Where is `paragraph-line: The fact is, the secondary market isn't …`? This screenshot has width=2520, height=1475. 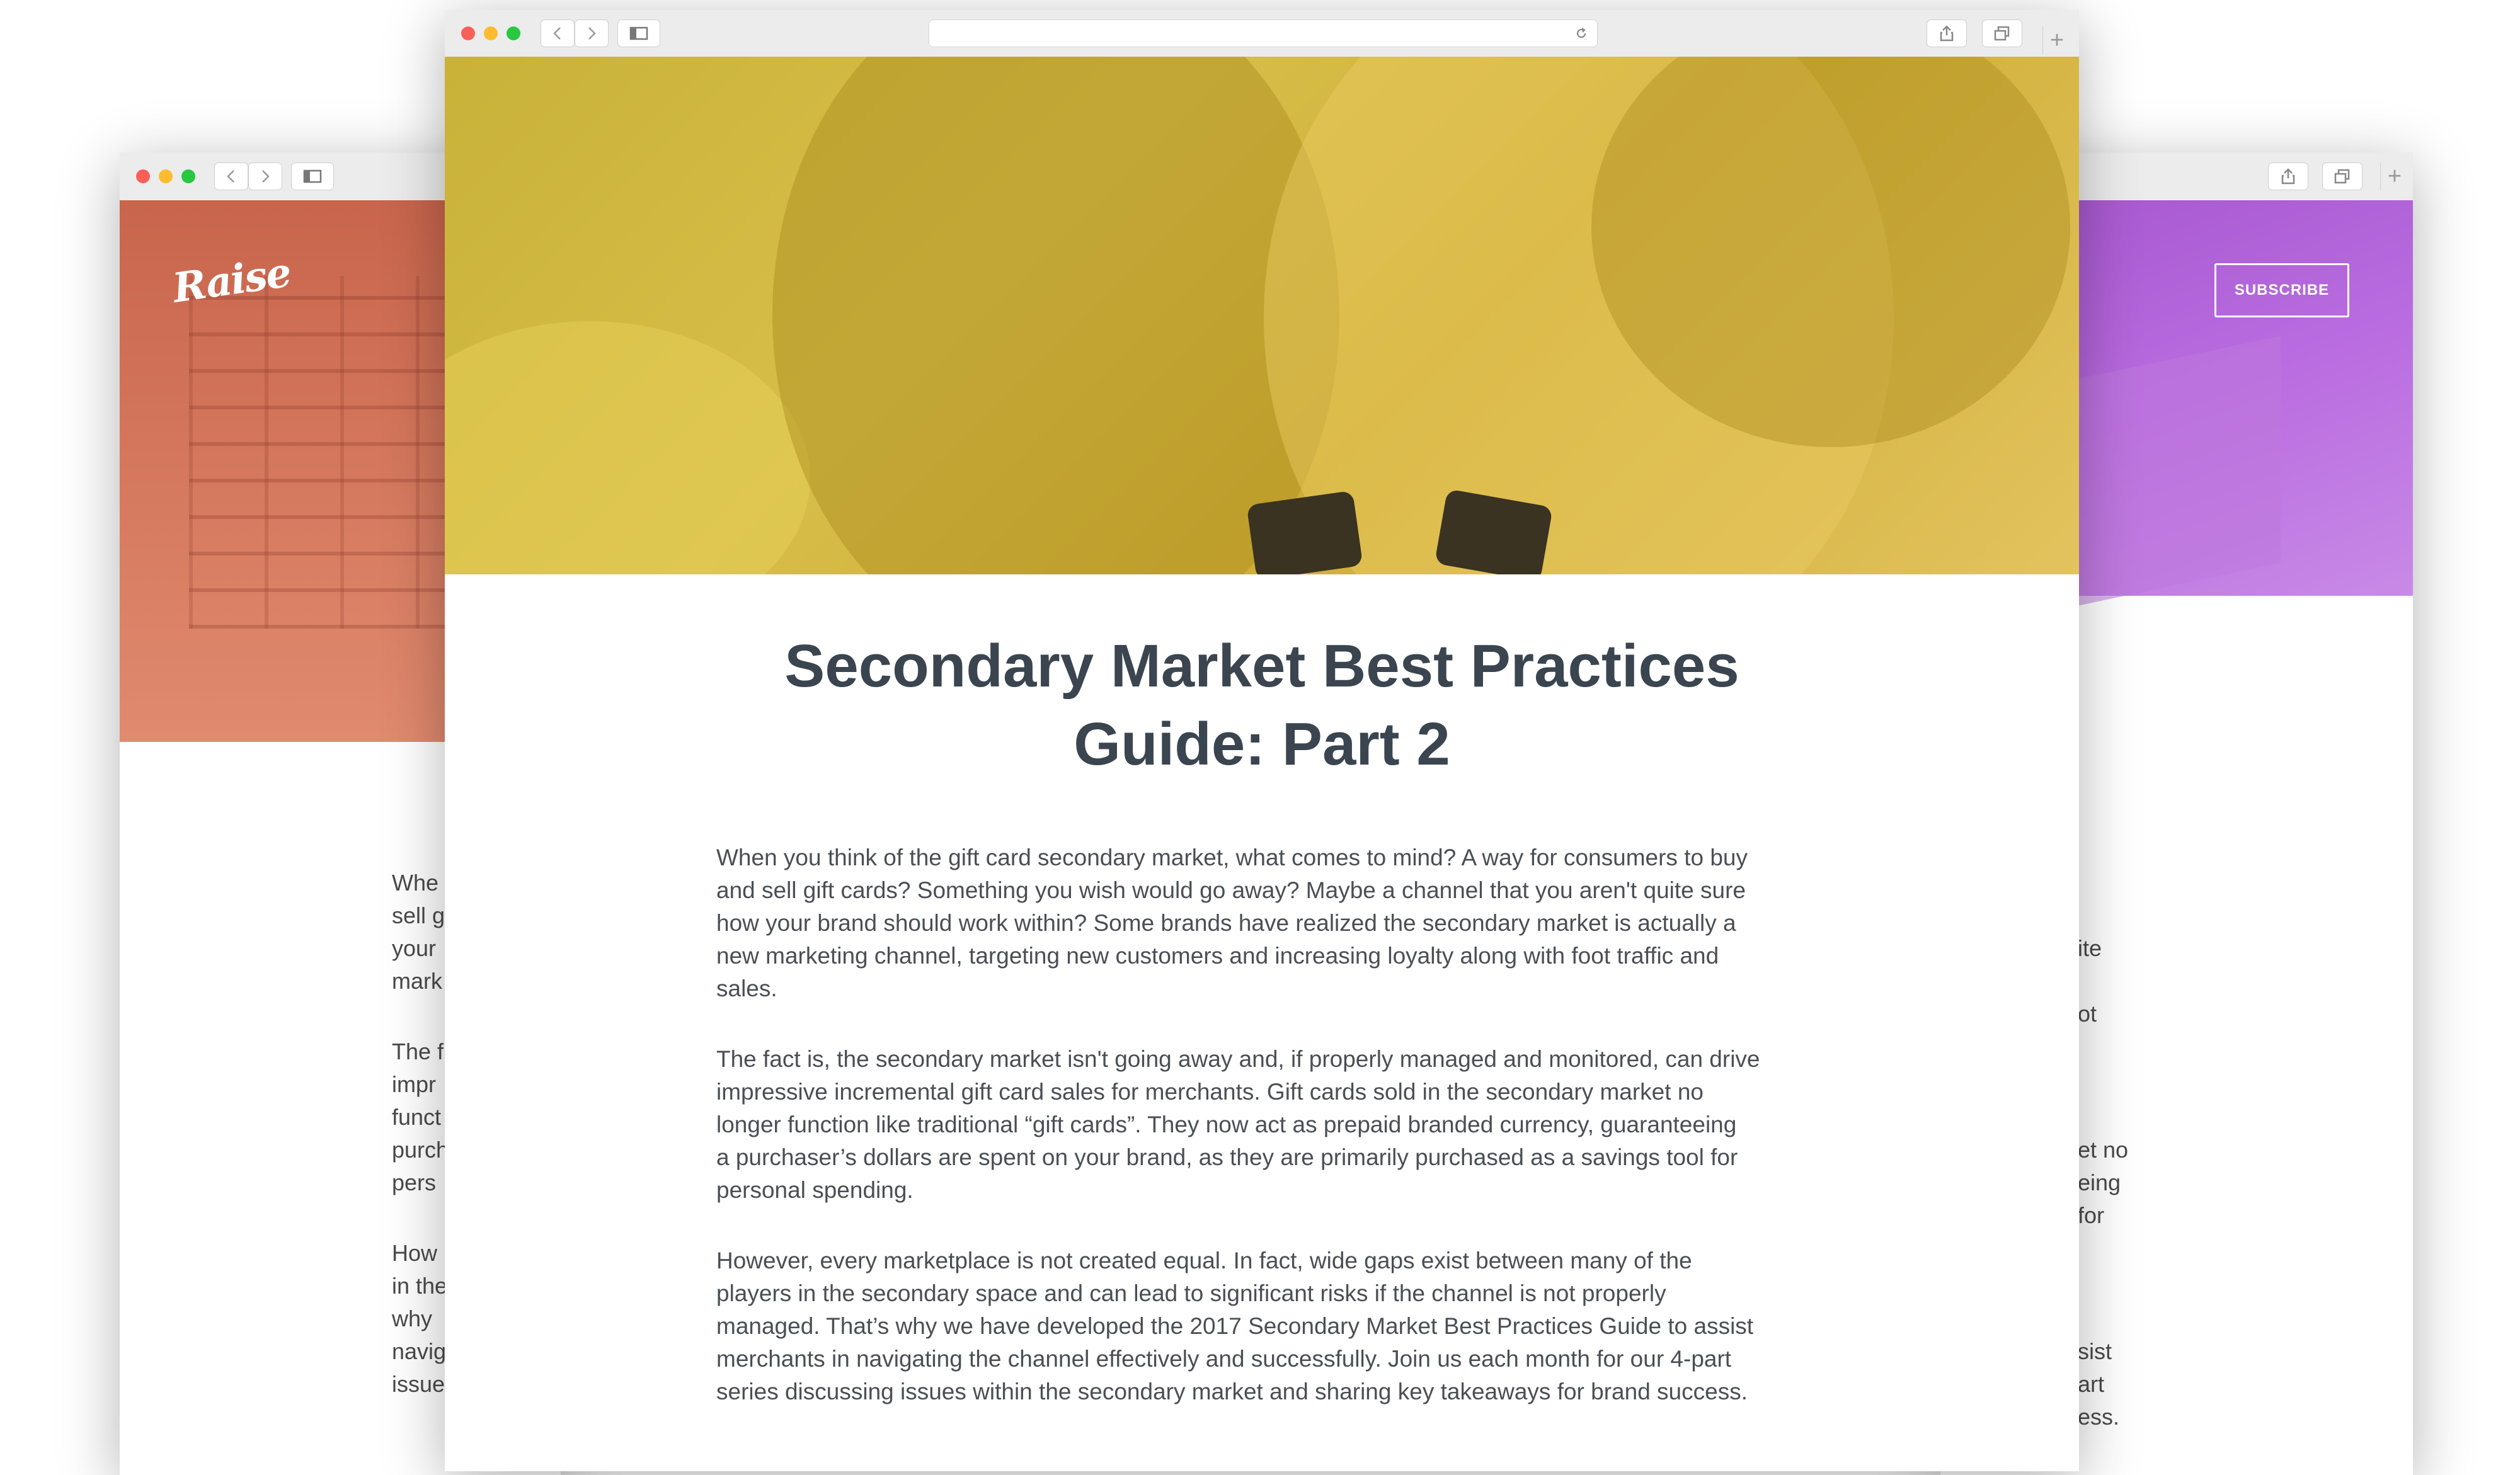
paragraph-line: The fact is, the secondary market isn't … is located at coordinates (1238, 1059).